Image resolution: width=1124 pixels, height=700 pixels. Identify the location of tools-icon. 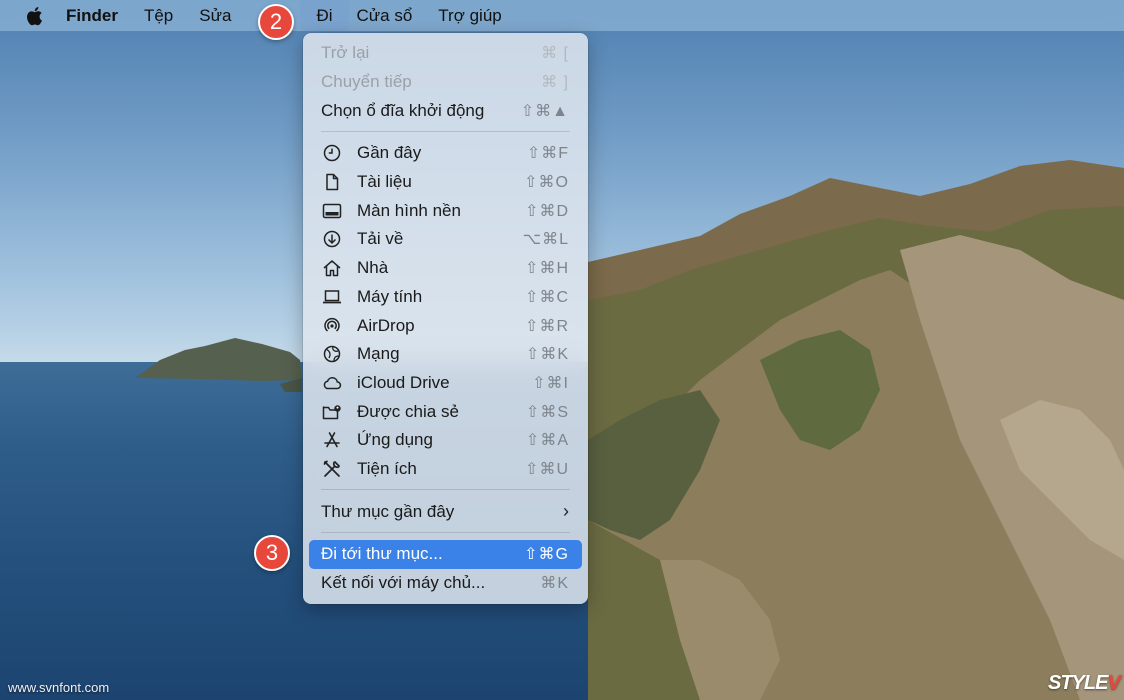
(332, 469).